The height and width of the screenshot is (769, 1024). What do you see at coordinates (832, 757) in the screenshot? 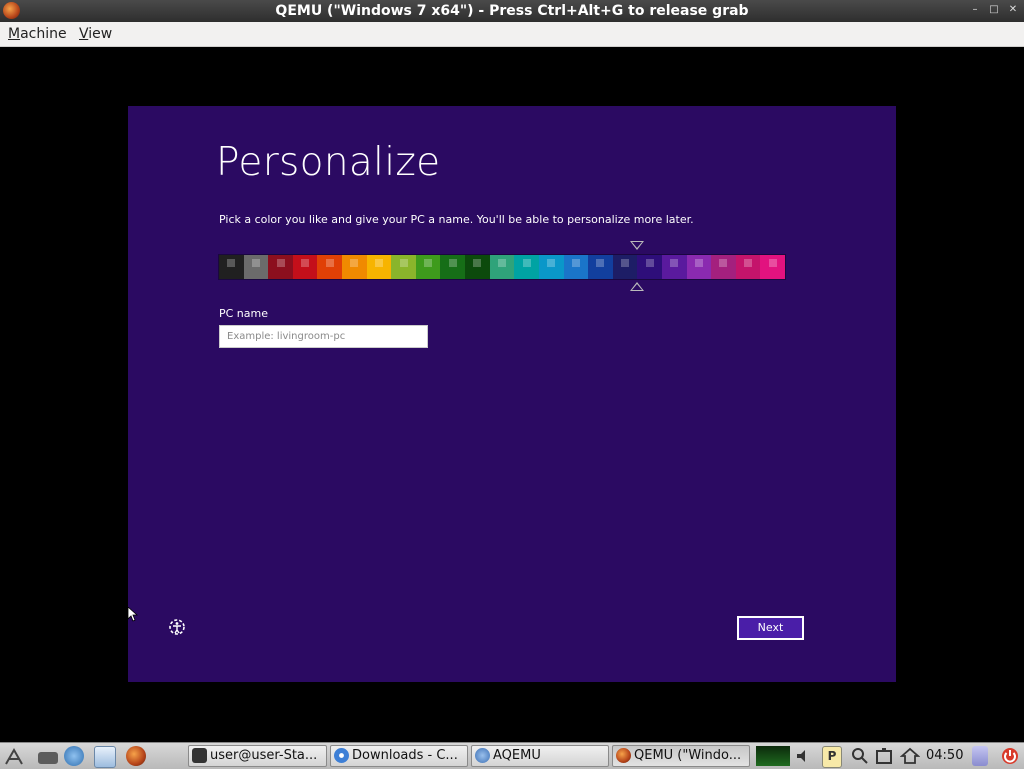
I see `clipboard-icon: P` at bounding box center [832, 757].